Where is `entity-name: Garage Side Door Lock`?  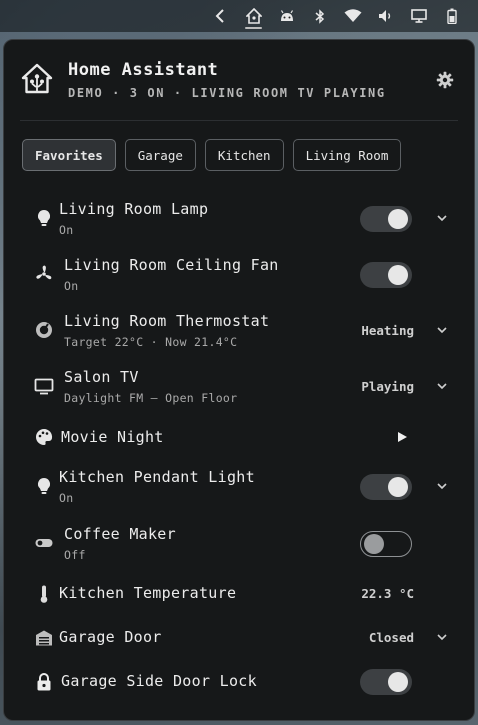 entity-name: Garage Side Door Lock is located at coordinates (159, 681).